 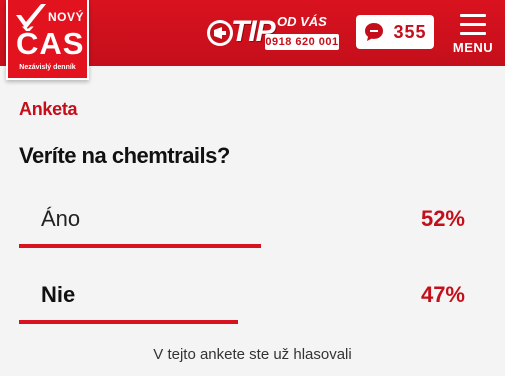 I want to click on hamburger-icon, so click(x=473, y=24).